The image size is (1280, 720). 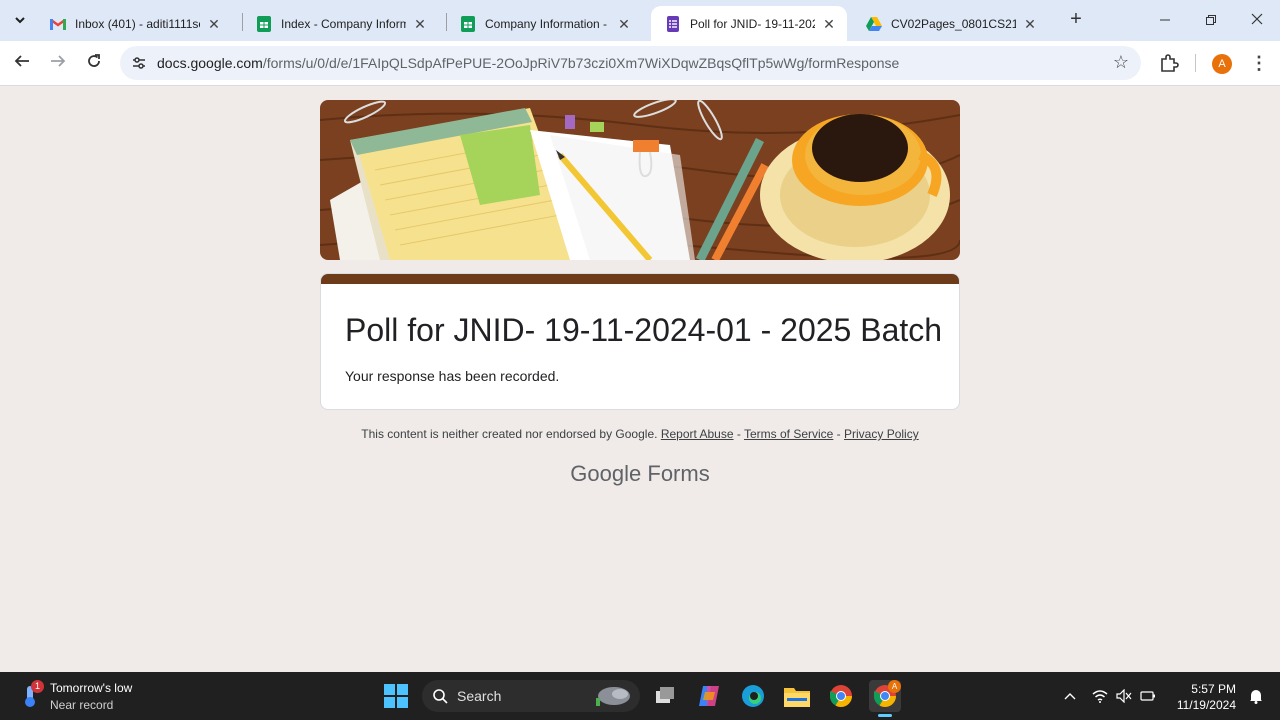 I want to click on search-highlight-icon, so click(x=613, y=696).